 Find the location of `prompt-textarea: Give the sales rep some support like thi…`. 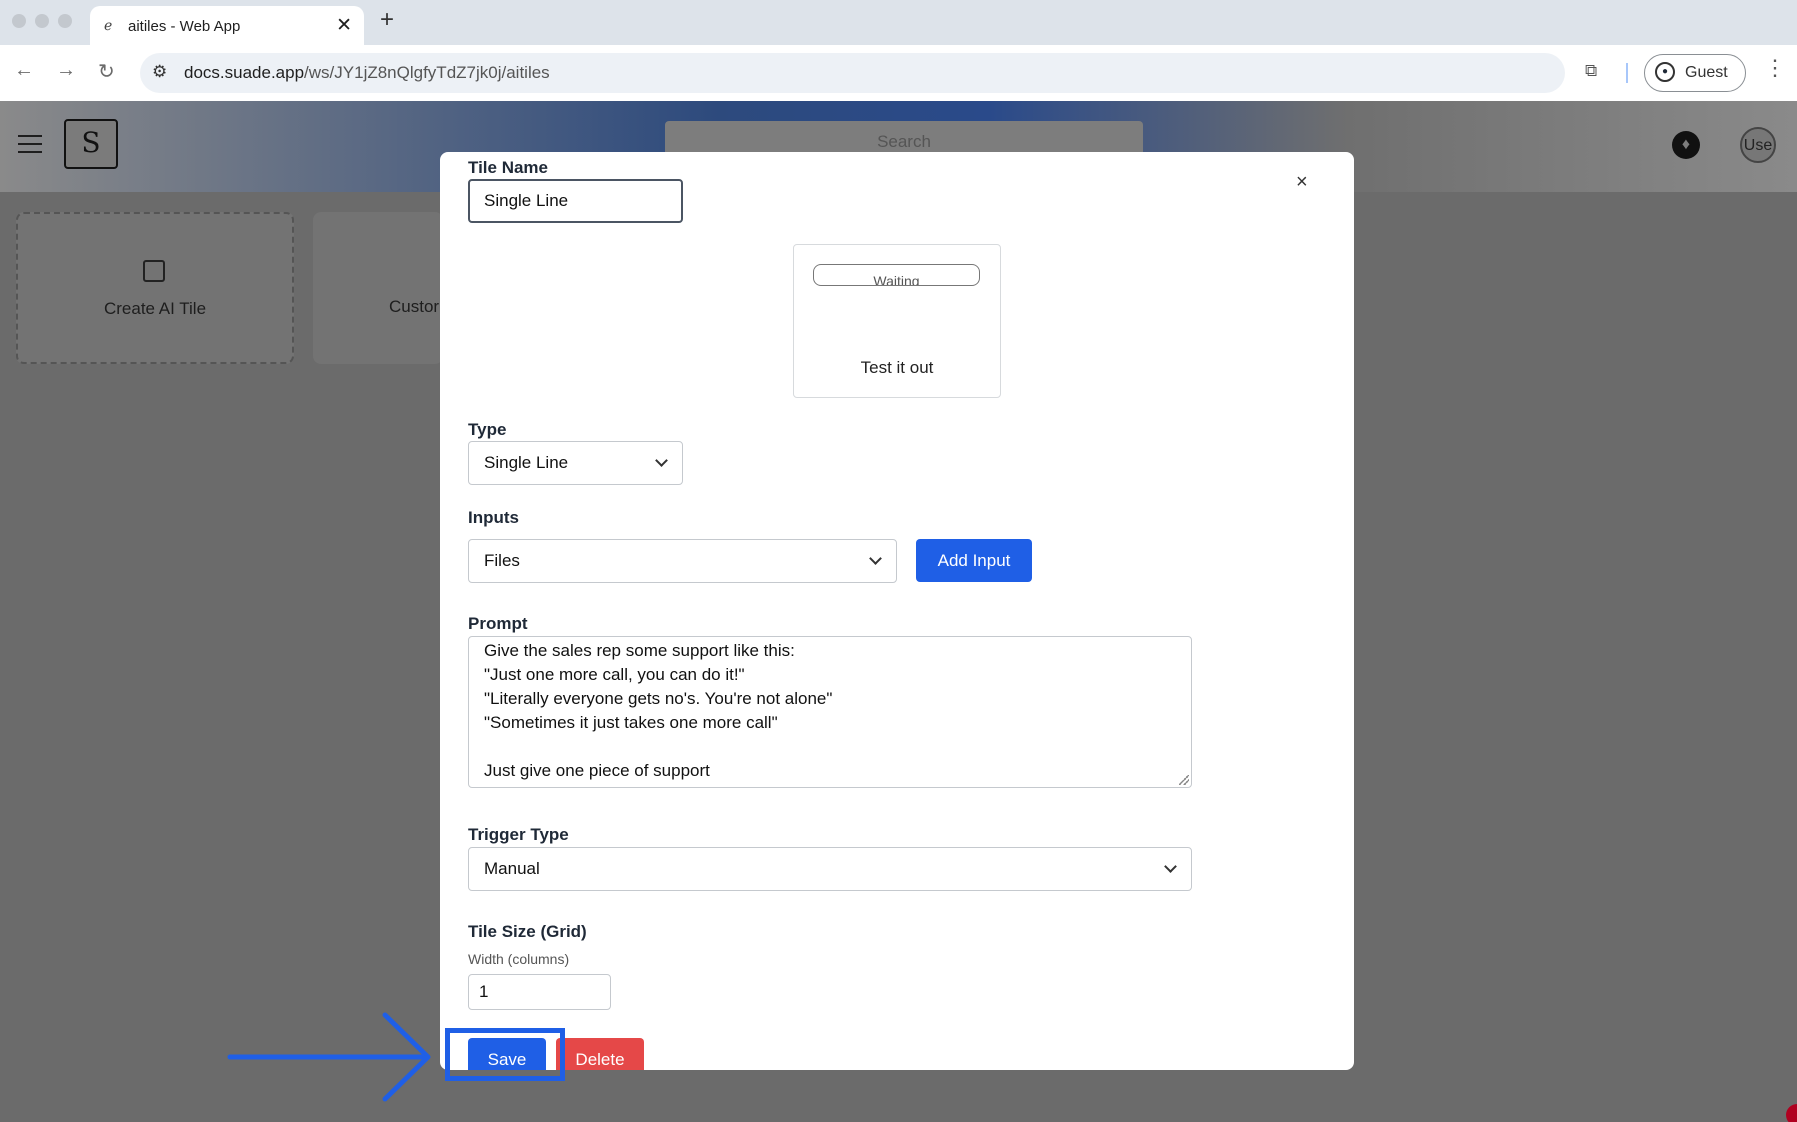

prompt-textarea: Give the sales rep some support like thi… is located at coordinates (830, 712).